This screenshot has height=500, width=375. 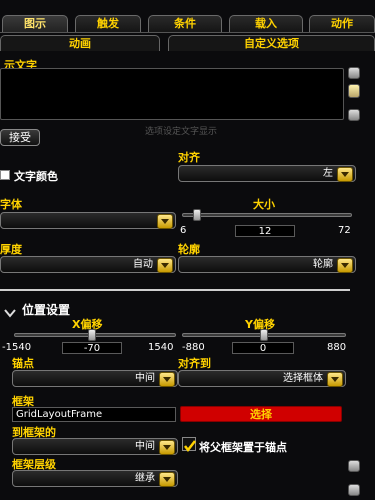 I want to click on thickness-value: 自动, so click(x=143, y=264).